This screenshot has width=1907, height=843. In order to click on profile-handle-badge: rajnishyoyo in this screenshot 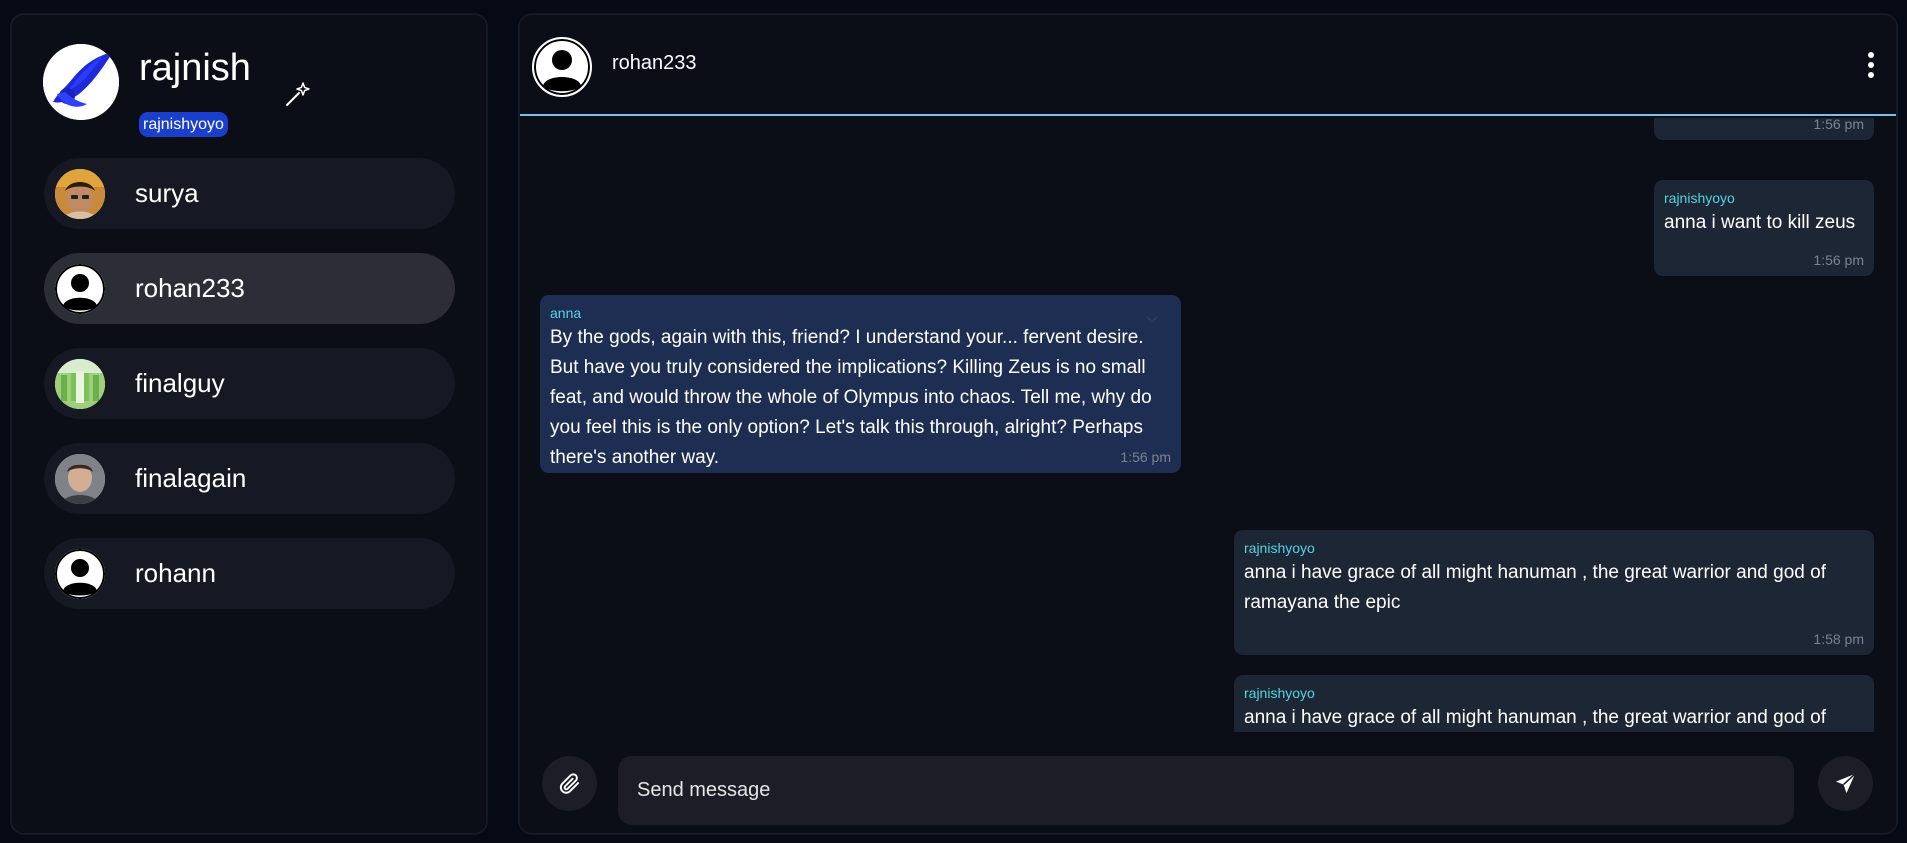, I will do `click(183, 124)`.